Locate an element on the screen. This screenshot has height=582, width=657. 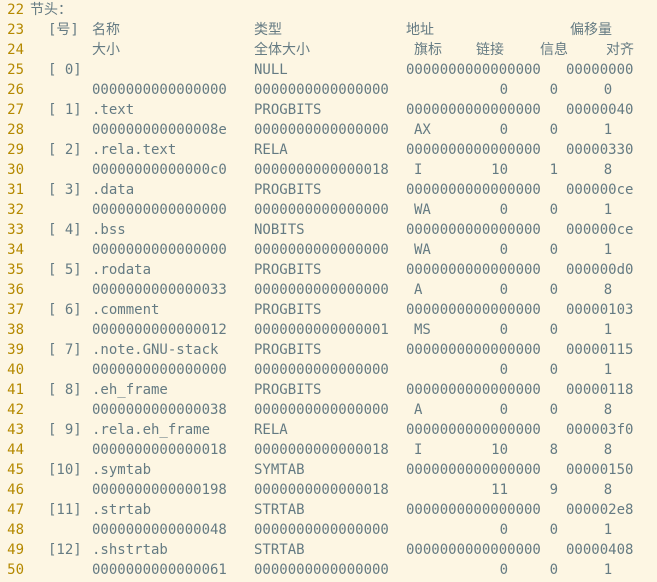
section-type: NOBITS is located at coordinates (279, 230).